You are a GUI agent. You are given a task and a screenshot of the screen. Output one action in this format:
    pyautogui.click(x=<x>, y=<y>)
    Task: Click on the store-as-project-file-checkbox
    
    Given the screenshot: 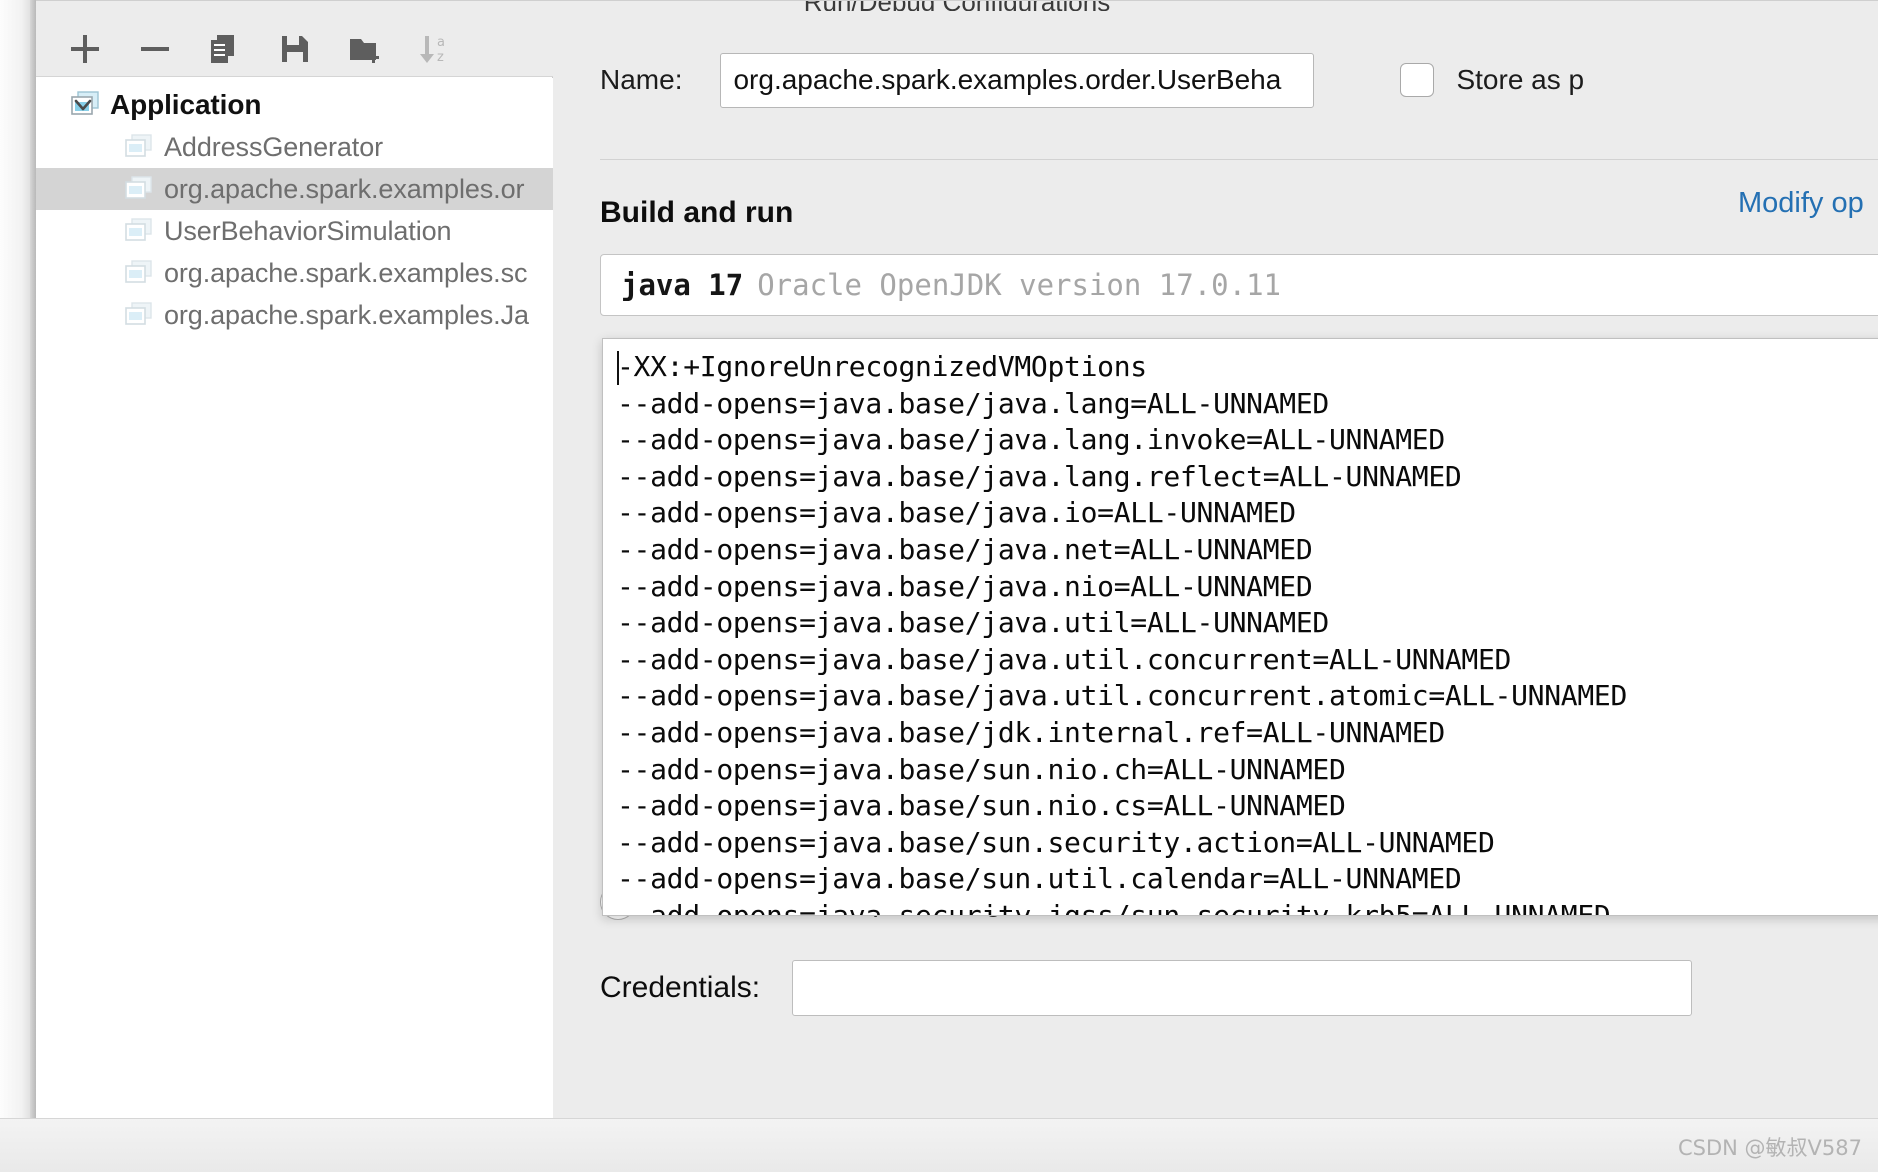 What is the action you would take?
    pyautogui.click(x=1417, y=80)
    